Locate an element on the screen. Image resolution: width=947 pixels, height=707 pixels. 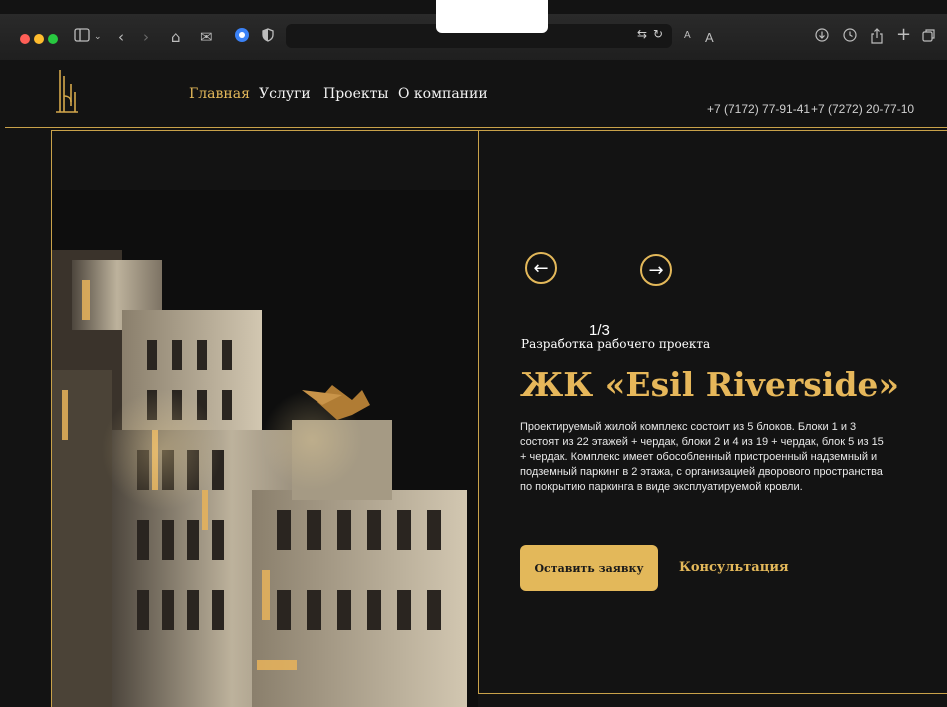
frame-bottom-line is located at coordinates (712, 693).